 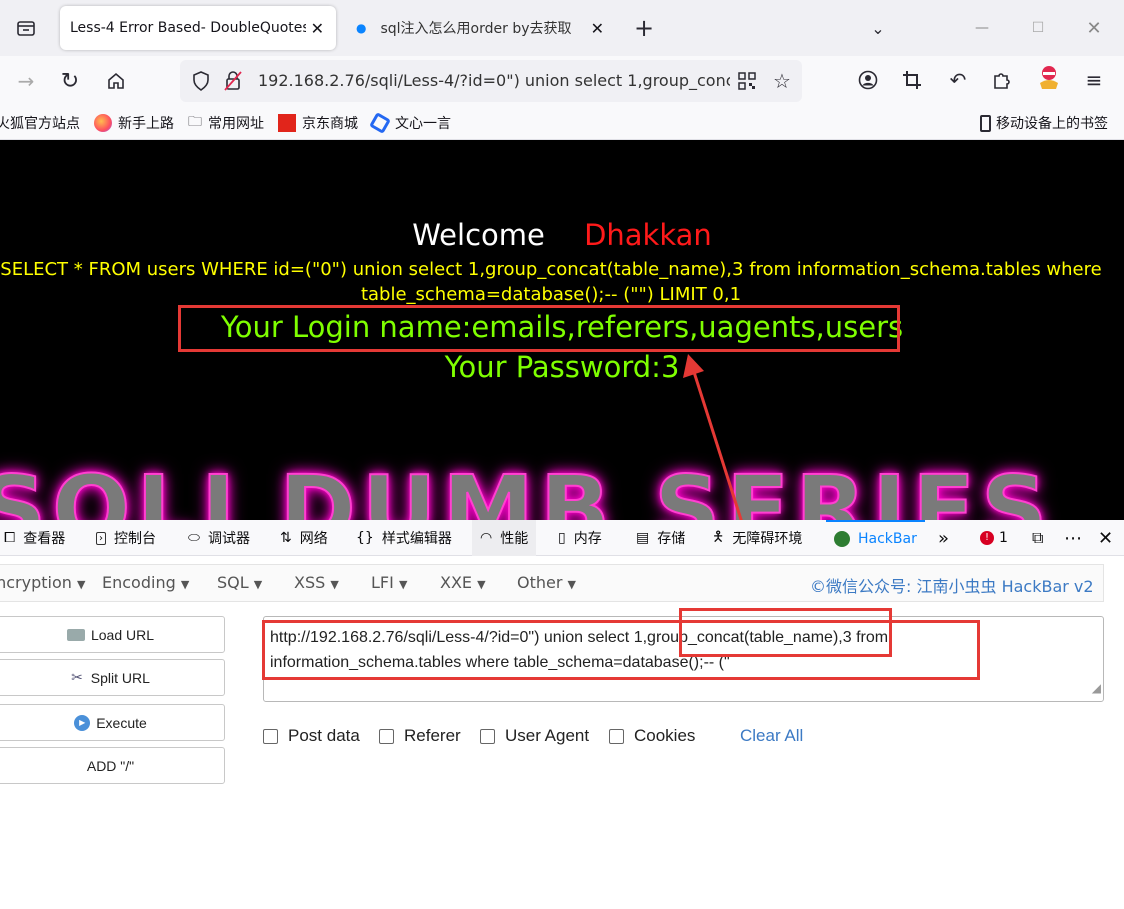 I want to click on bookmark-item: 京东商城, so click(x=318, y=122).